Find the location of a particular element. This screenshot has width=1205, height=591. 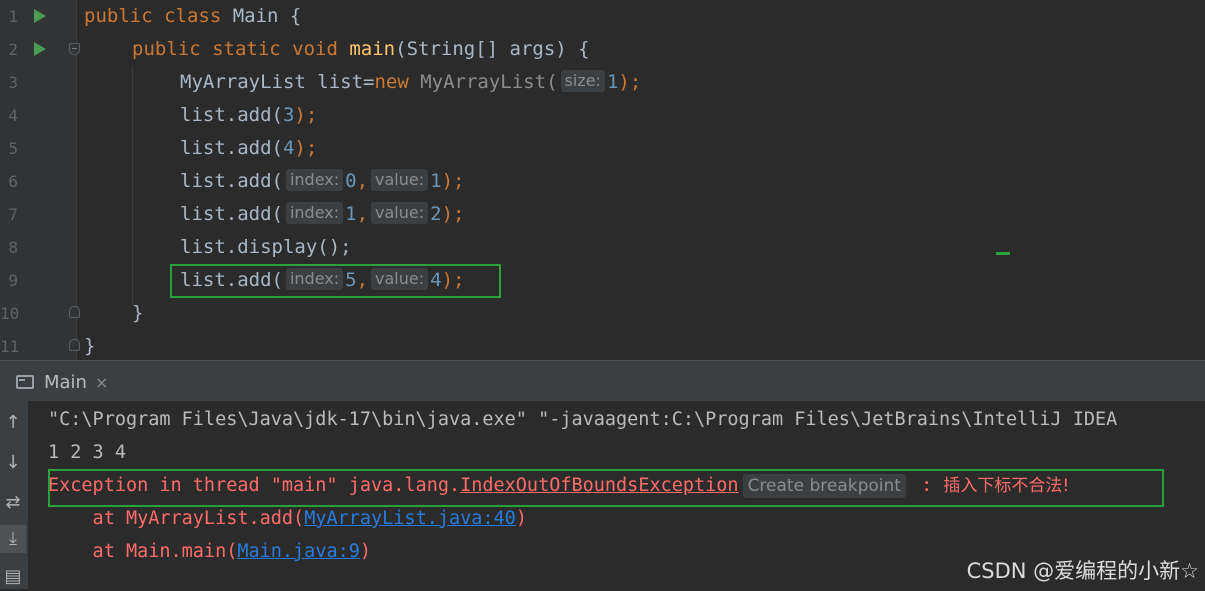

code-text: MyArrayList list= is located at coordinates (277, 82).